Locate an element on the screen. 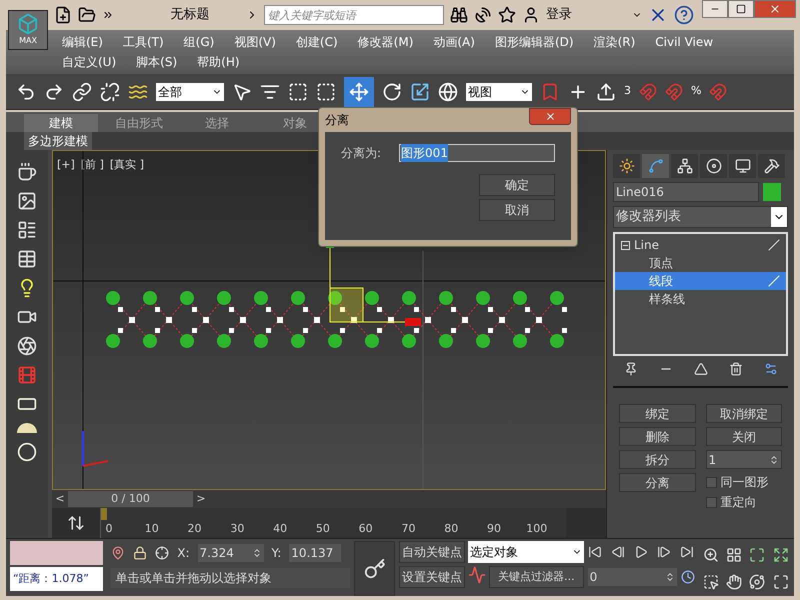 This screenshot has height=600, width=800. star-icon is located at coordinates (507, 15).